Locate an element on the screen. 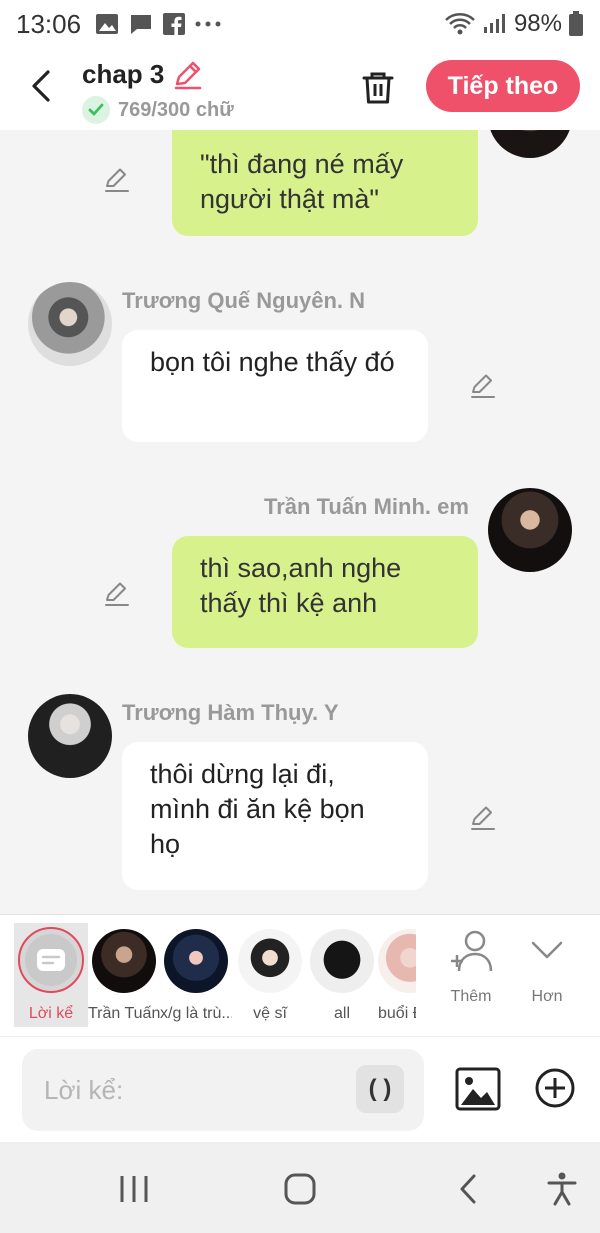 Image resolution: width=600 pixels, height=1233 pixels. narrator-icon is located at coordinates (51, 960).